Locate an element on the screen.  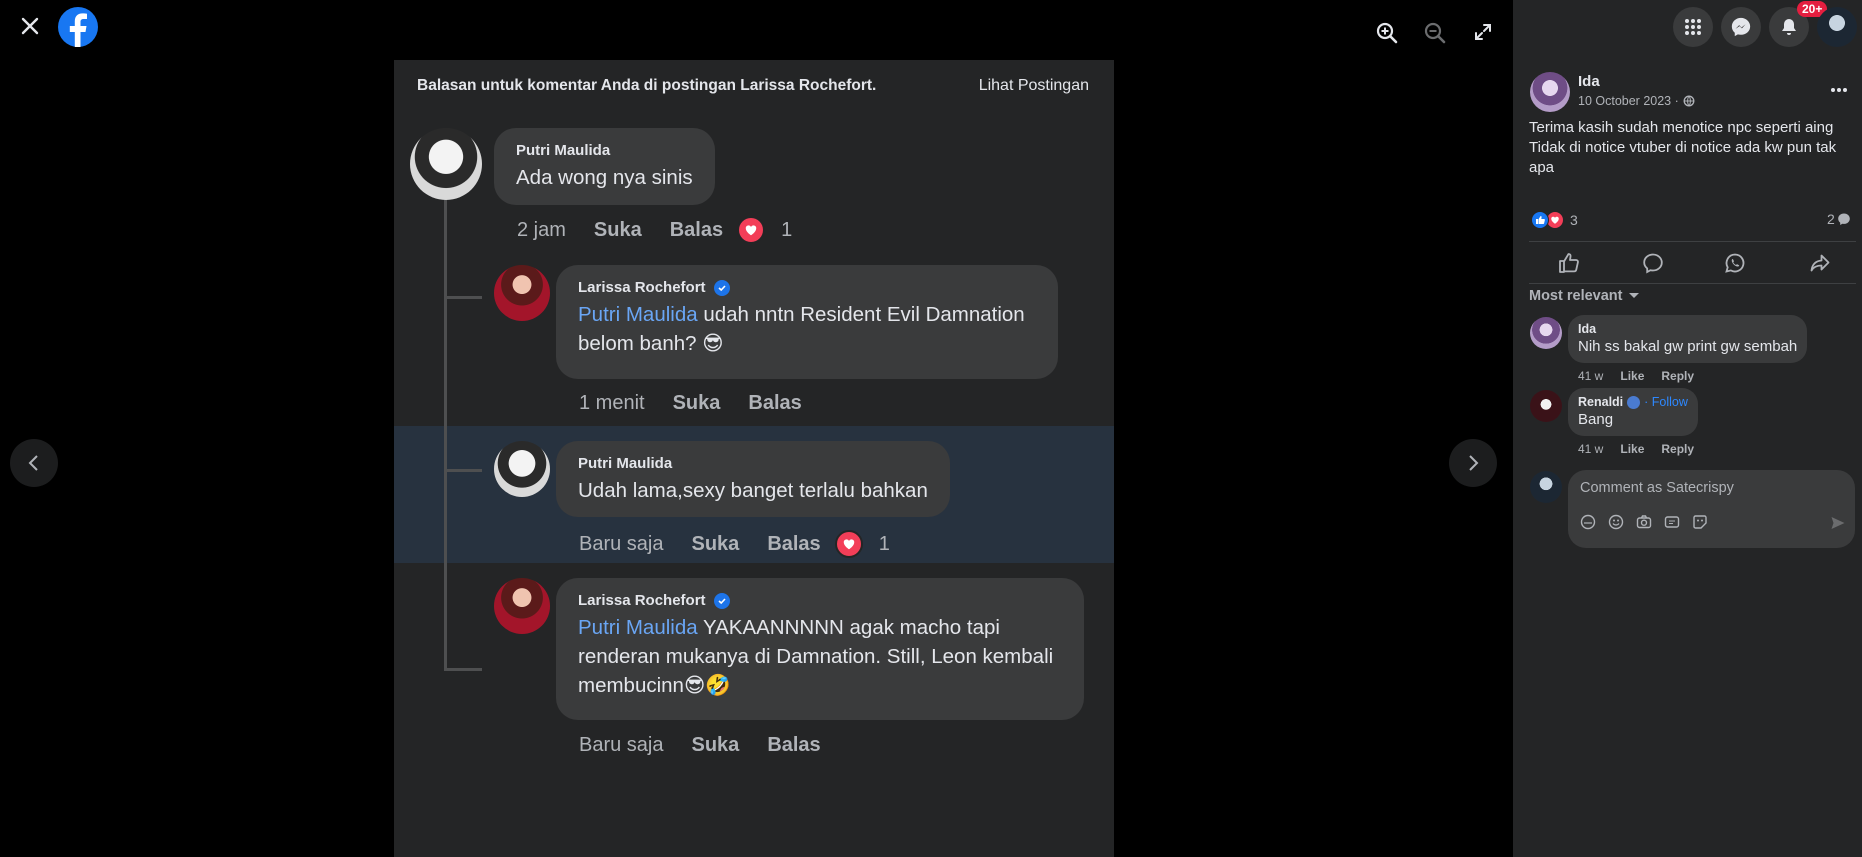
comment-actions: 41 w Like Reply is located at coordinates (1636, 449).